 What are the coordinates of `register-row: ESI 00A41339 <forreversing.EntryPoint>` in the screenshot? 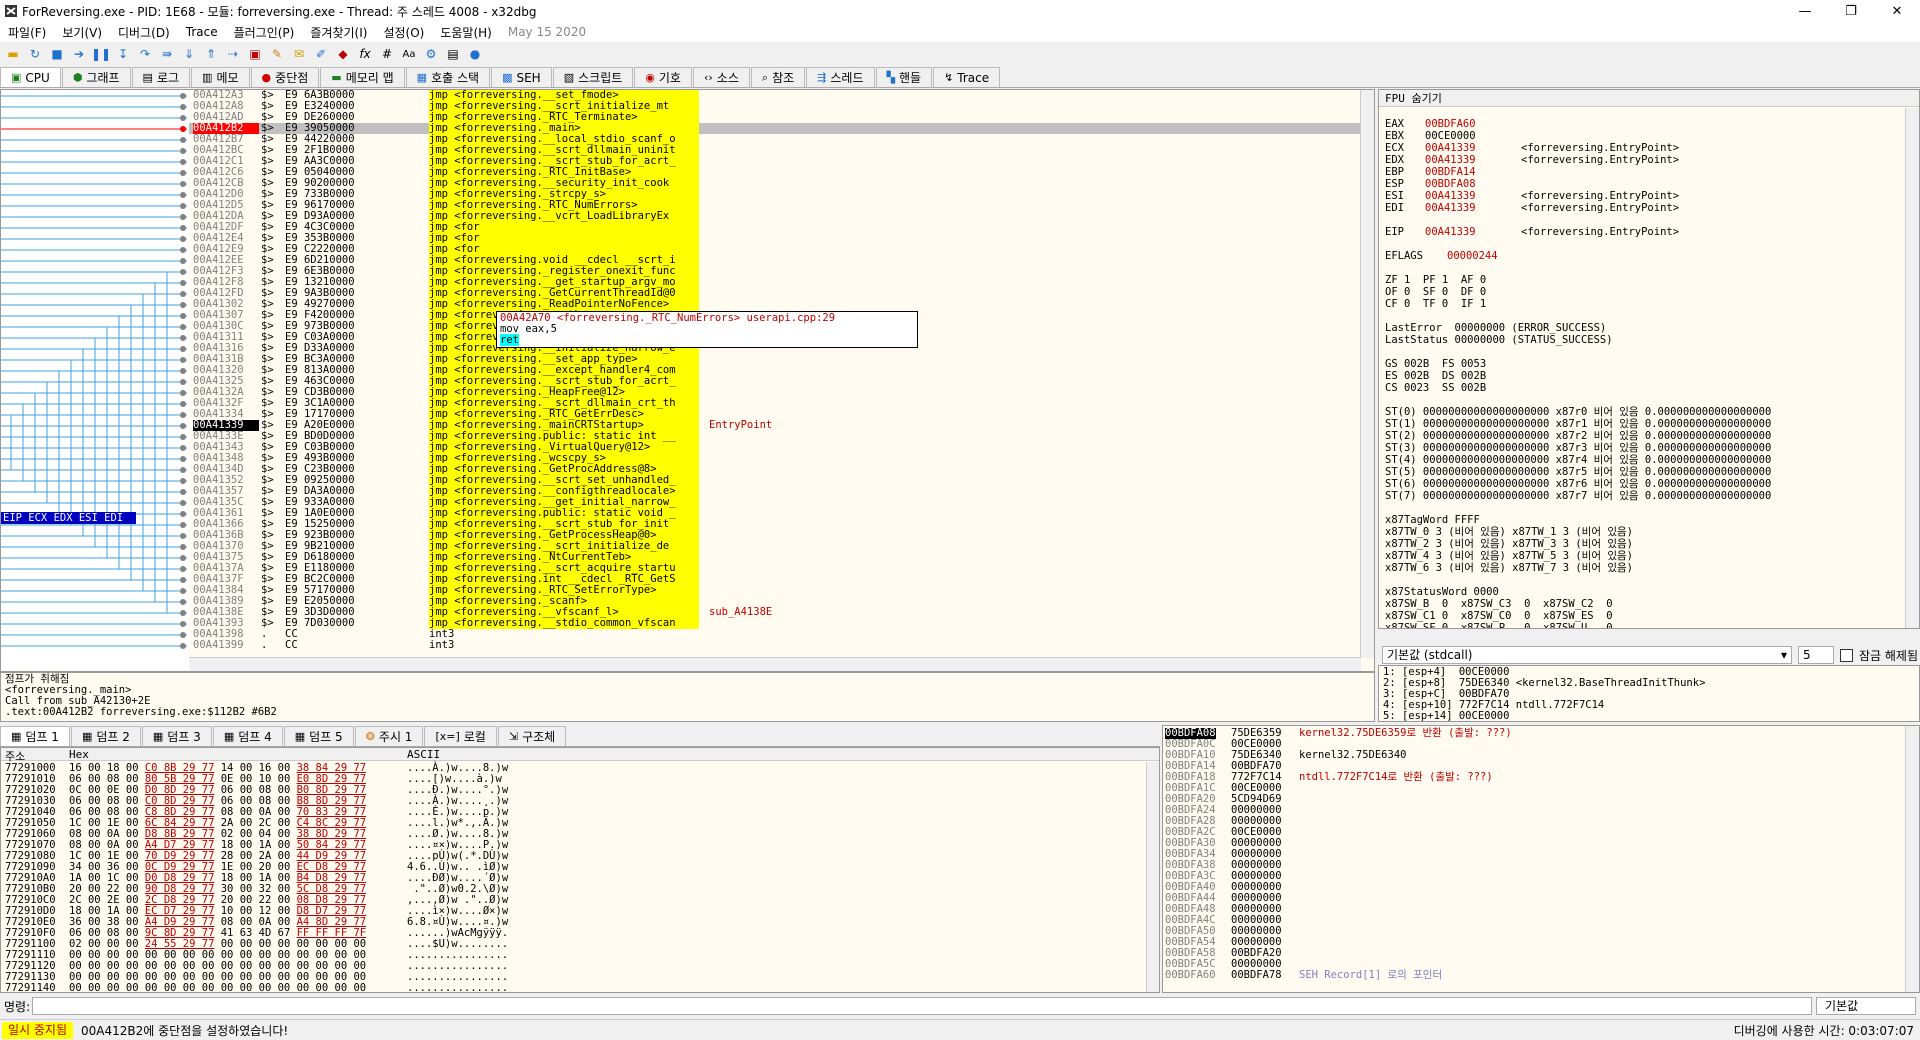 It's located at (1645, 196).